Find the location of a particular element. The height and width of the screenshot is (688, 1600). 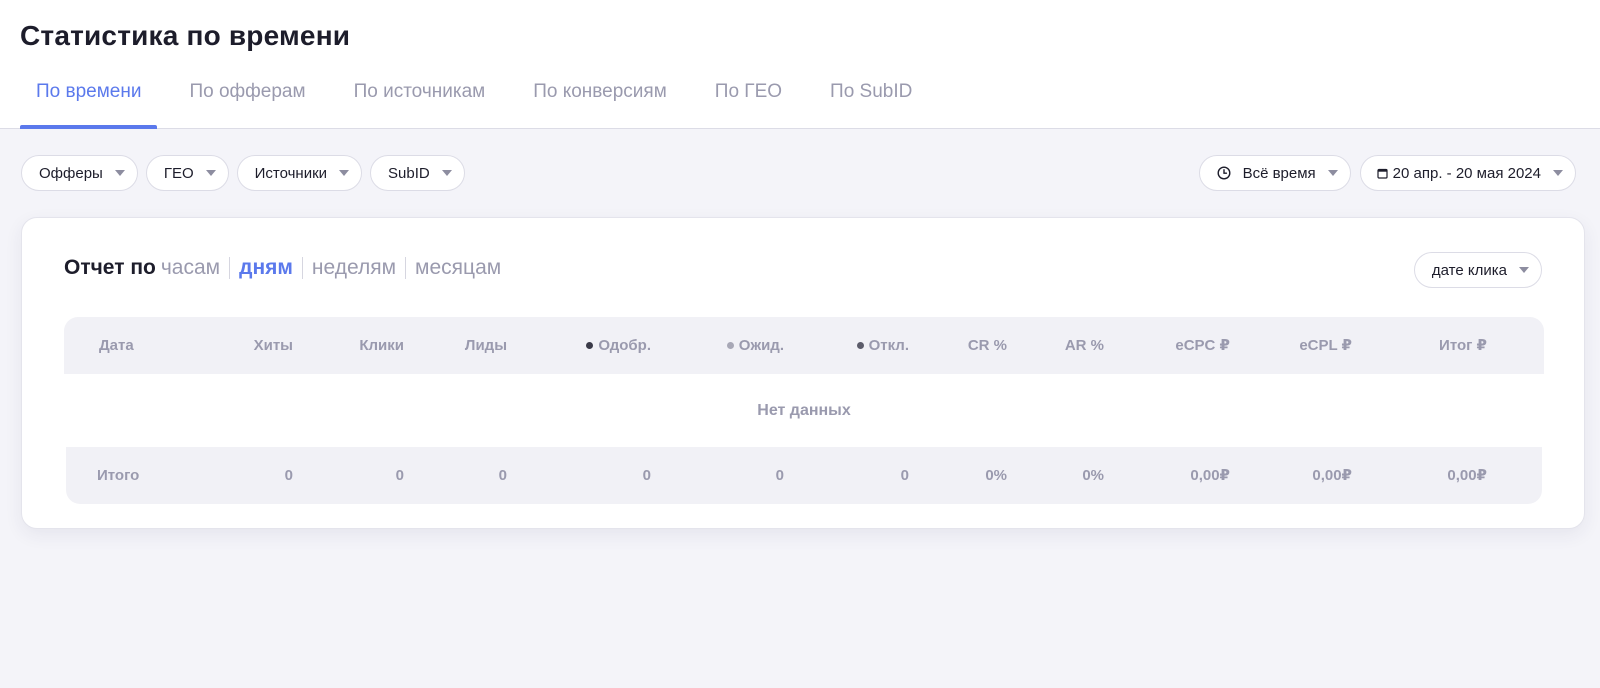

approved-status-dot is located at coordinates (590, 345).